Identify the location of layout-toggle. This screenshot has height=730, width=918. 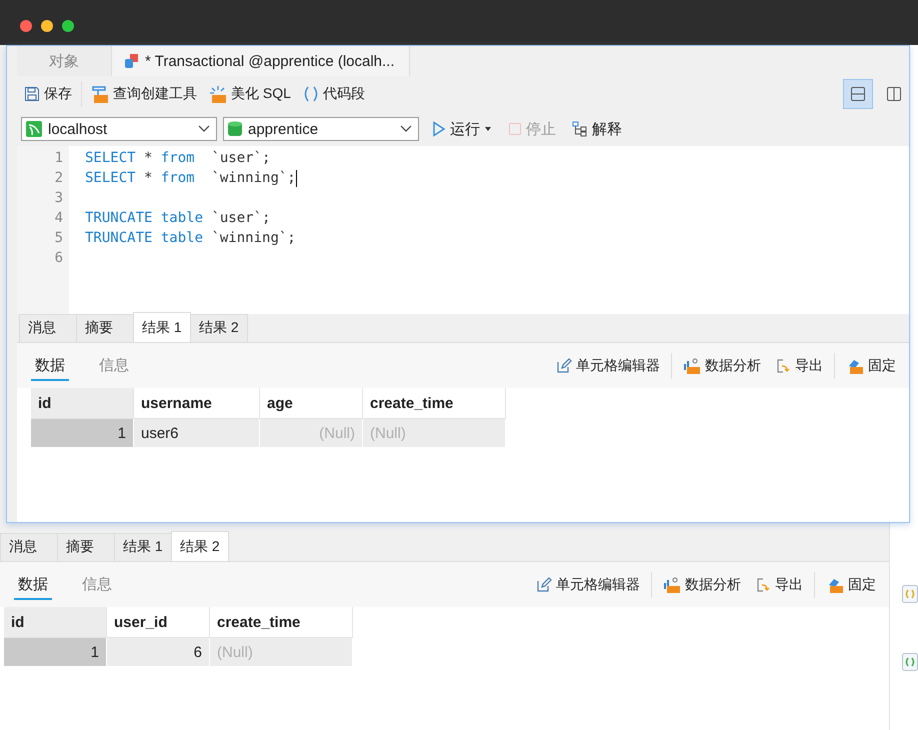
(858, 94).